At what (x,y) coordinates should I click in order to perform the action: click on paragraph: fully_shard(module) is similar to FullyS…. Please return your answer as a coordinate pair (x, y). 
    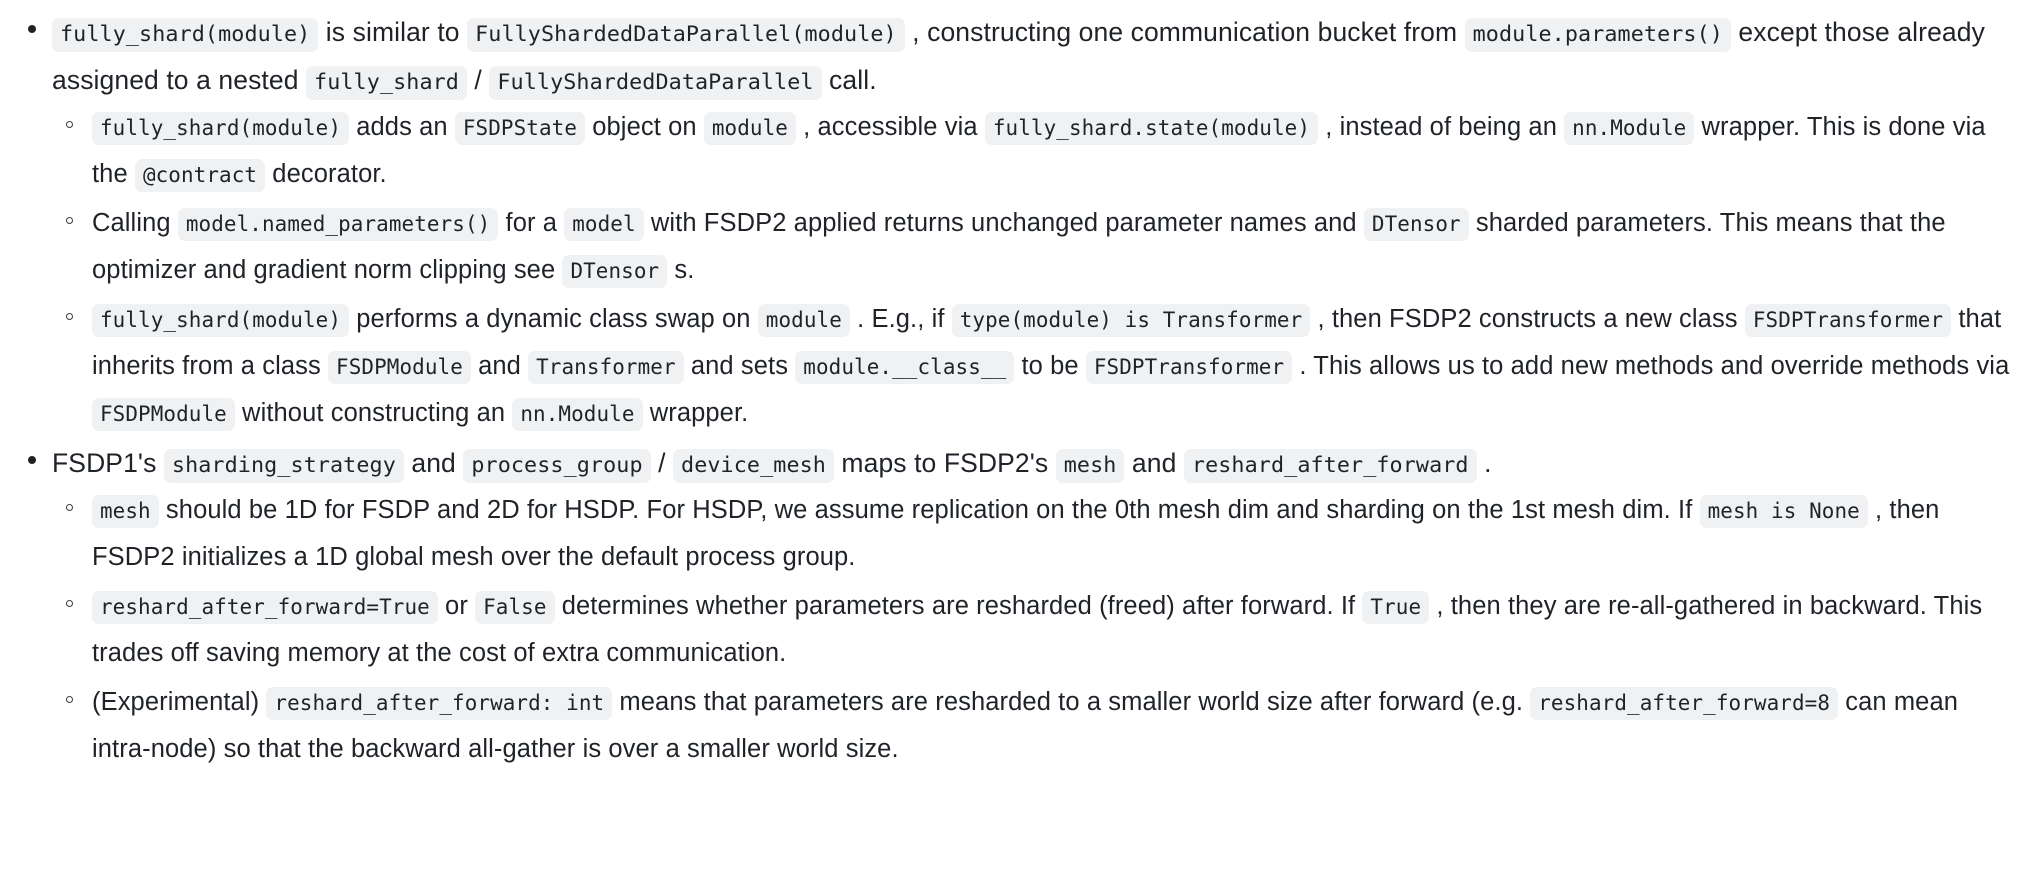
    Looking at the image, I should click on (1035, 56).